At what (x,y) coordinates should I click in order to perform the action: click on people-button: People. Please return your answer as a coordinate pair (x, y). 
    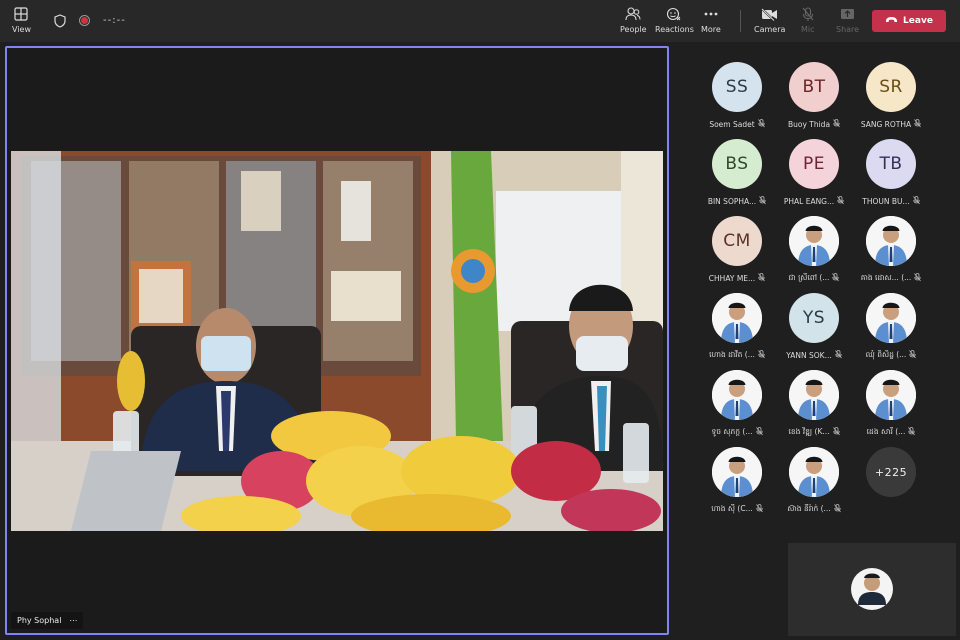
    Looking at the image, I should click on (633, 20).